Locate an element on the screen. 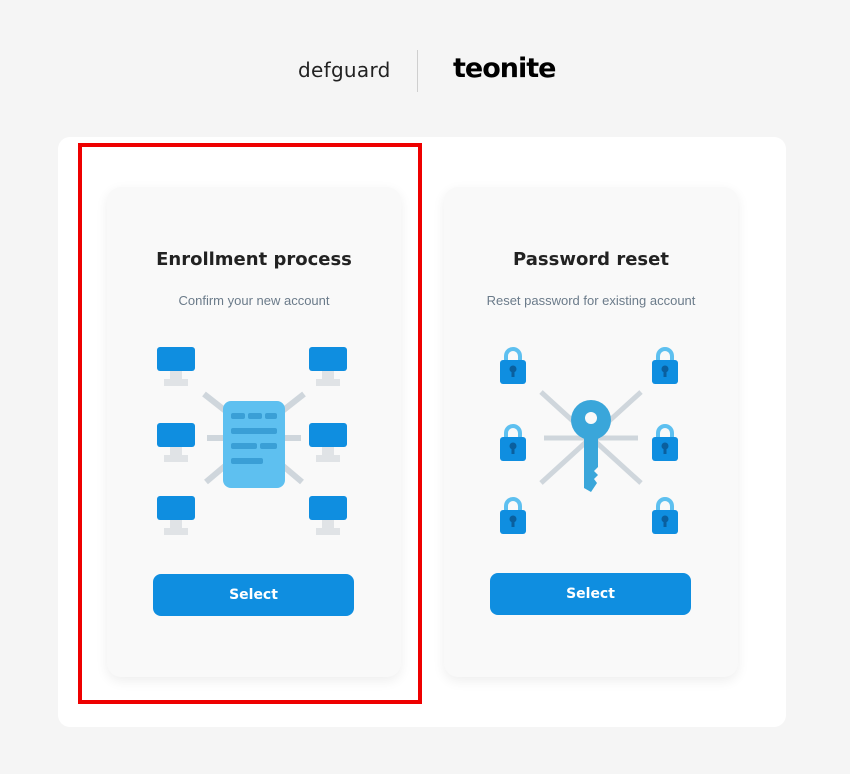  teonite-logo: teonite is located at coordinates (504, 68).